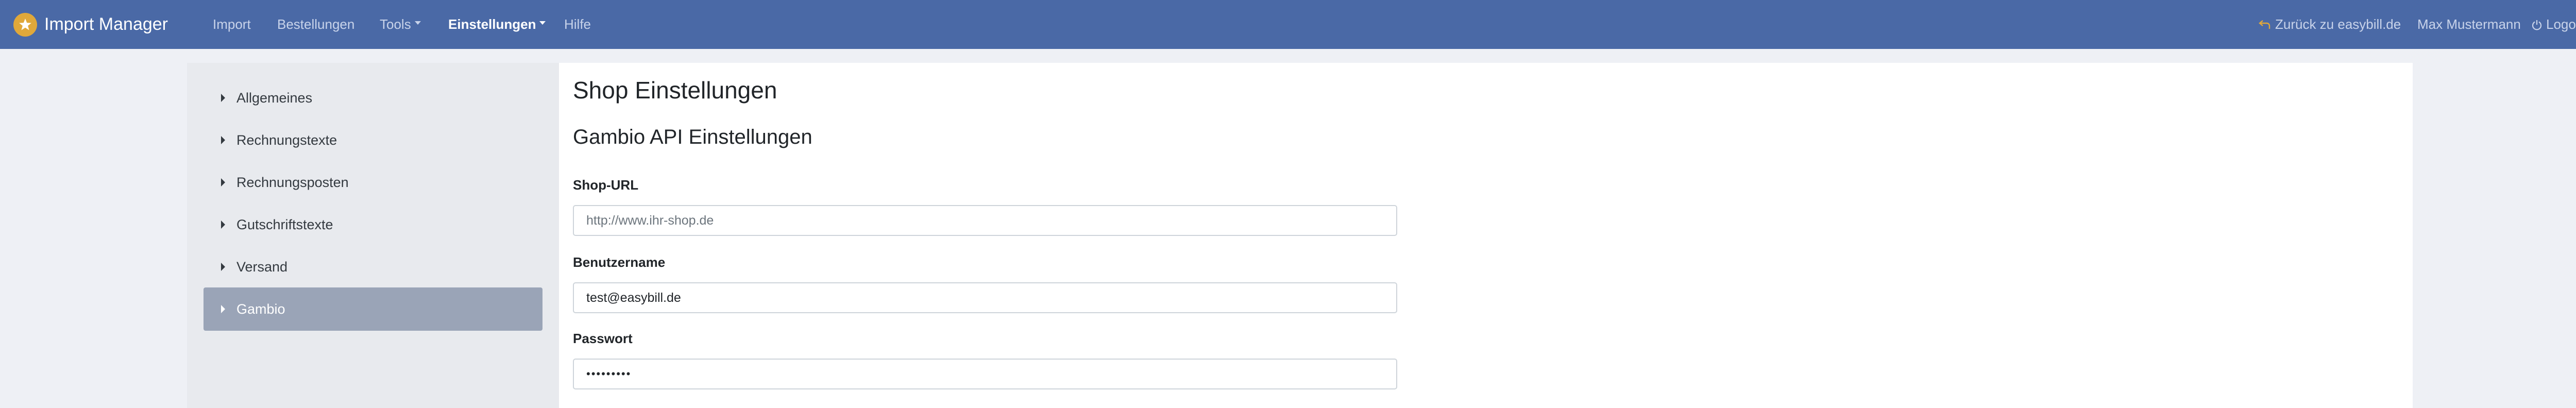 Image resolution: width=2576 pixels, height=408 pixels. I want to click on shop-url-input, so click(985, 220).